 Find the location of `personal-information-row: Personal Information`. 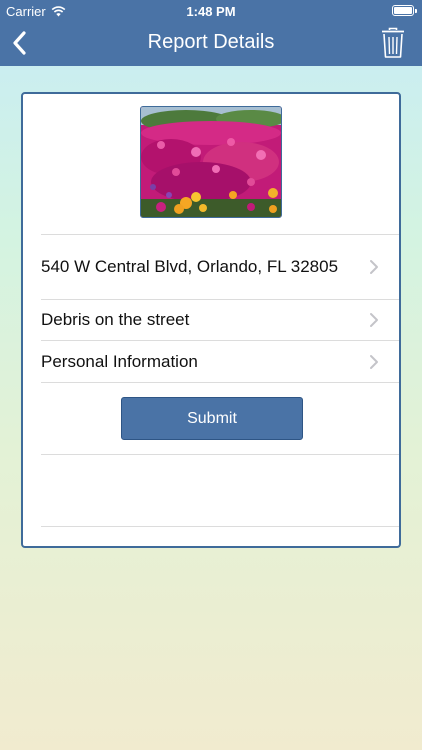

personal-information-row: Personal Information is located at coordinates (220, 361).